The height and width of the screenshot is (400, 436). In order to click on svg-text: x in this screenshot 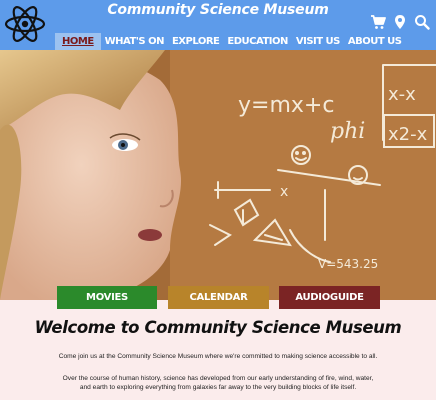, I will do `click(284, 192)`.